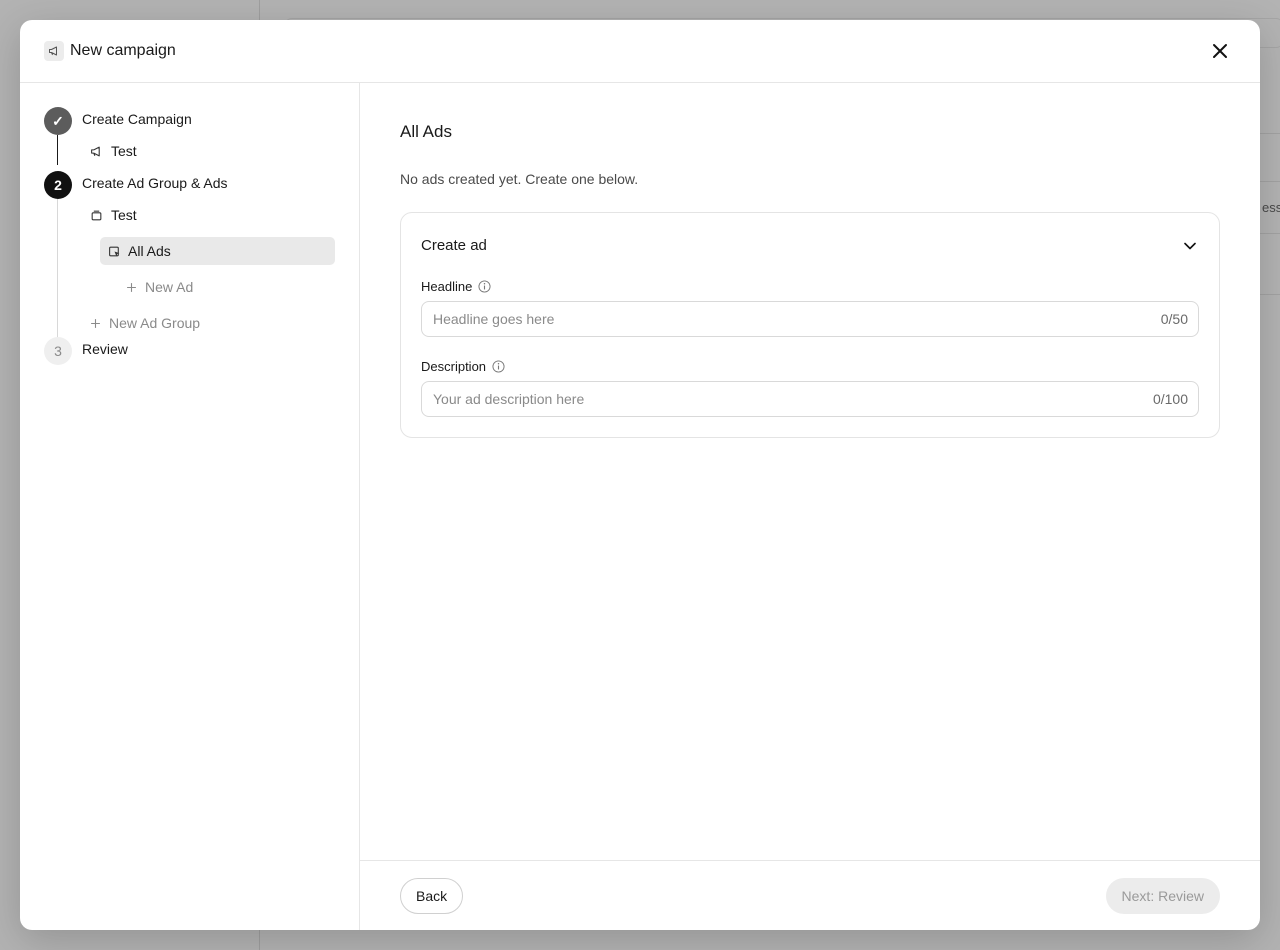  I want to click on description-field: 0/100, so click(810, 399).